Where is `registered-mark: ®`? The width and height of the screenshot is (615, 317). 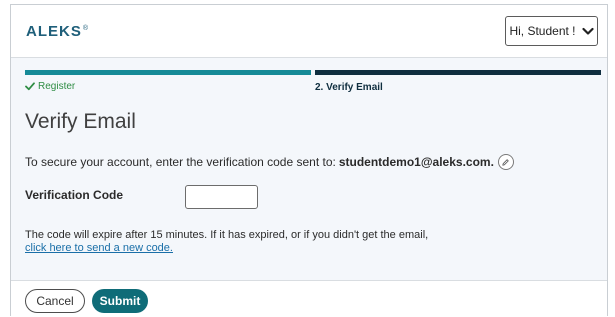
registered-mark: ® is located at coordinates (85, 28).